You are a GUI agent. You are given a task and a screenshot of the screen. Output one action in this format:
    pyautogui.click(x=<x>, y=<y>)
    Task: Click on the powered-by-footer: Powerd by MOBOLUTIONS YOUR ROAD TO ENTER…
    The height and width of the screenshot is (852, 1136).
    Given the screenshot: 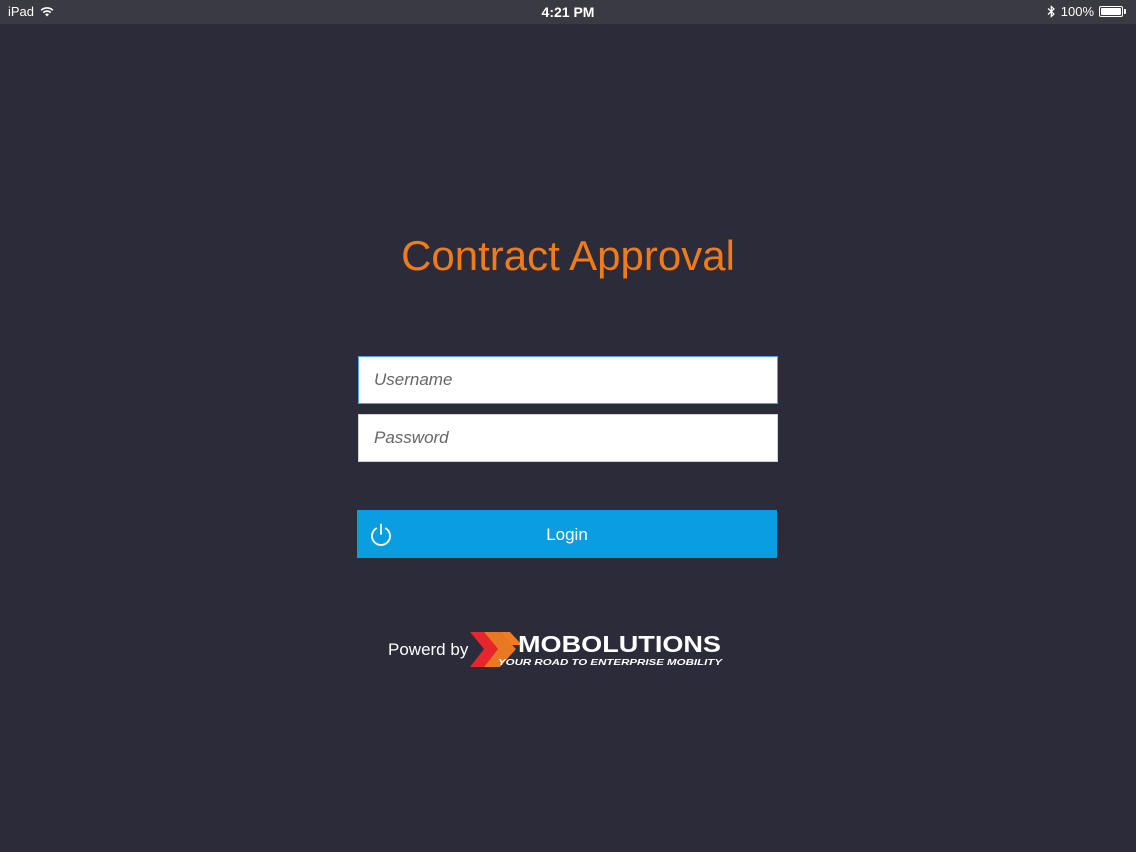 What is the action you would take?
    pyautogui.click(x=556, y=650)
    